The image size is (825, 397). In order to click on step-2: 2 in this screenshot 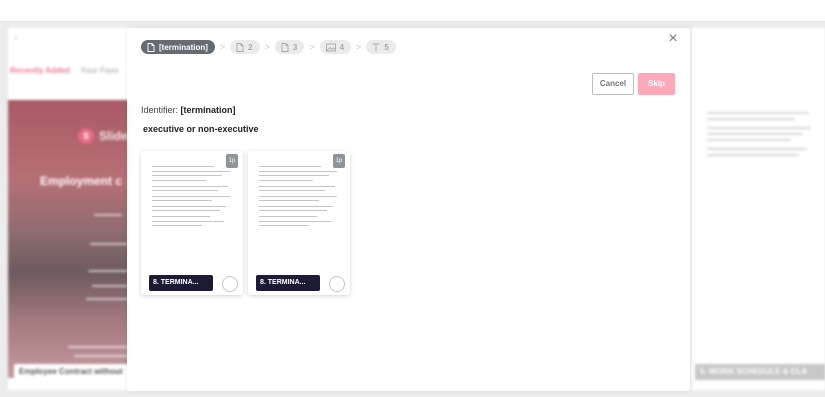, I will do `click(245, 47)`.